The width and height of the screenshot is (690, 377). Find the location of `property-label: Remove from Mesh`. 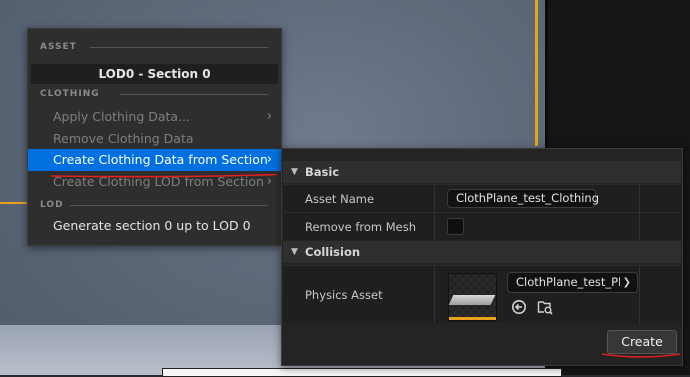

property-label: Remove from Mesh is located at coordinates (361, 227).